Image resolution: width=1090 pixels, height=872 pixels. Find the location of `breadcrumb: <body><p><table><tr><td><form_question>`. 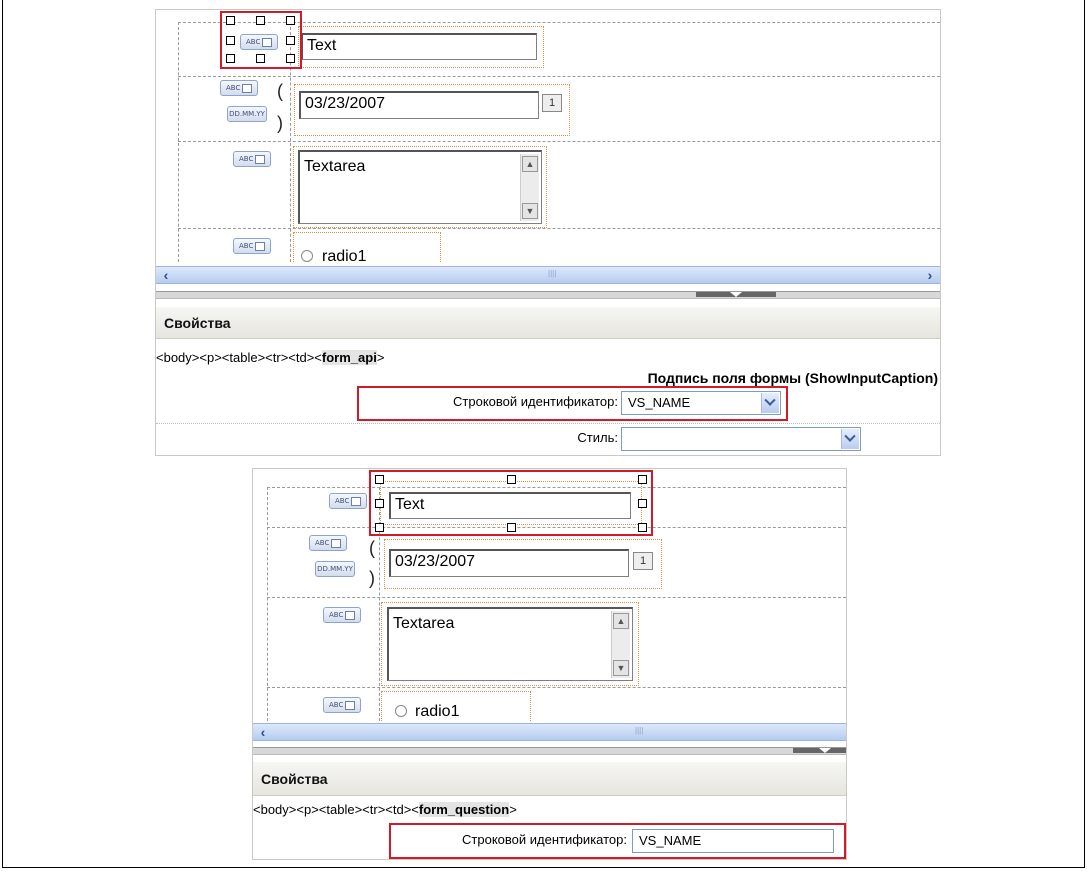

breadcrumb: <body><p><table><tr><td><form_question> is located at coordinates (385, 809).